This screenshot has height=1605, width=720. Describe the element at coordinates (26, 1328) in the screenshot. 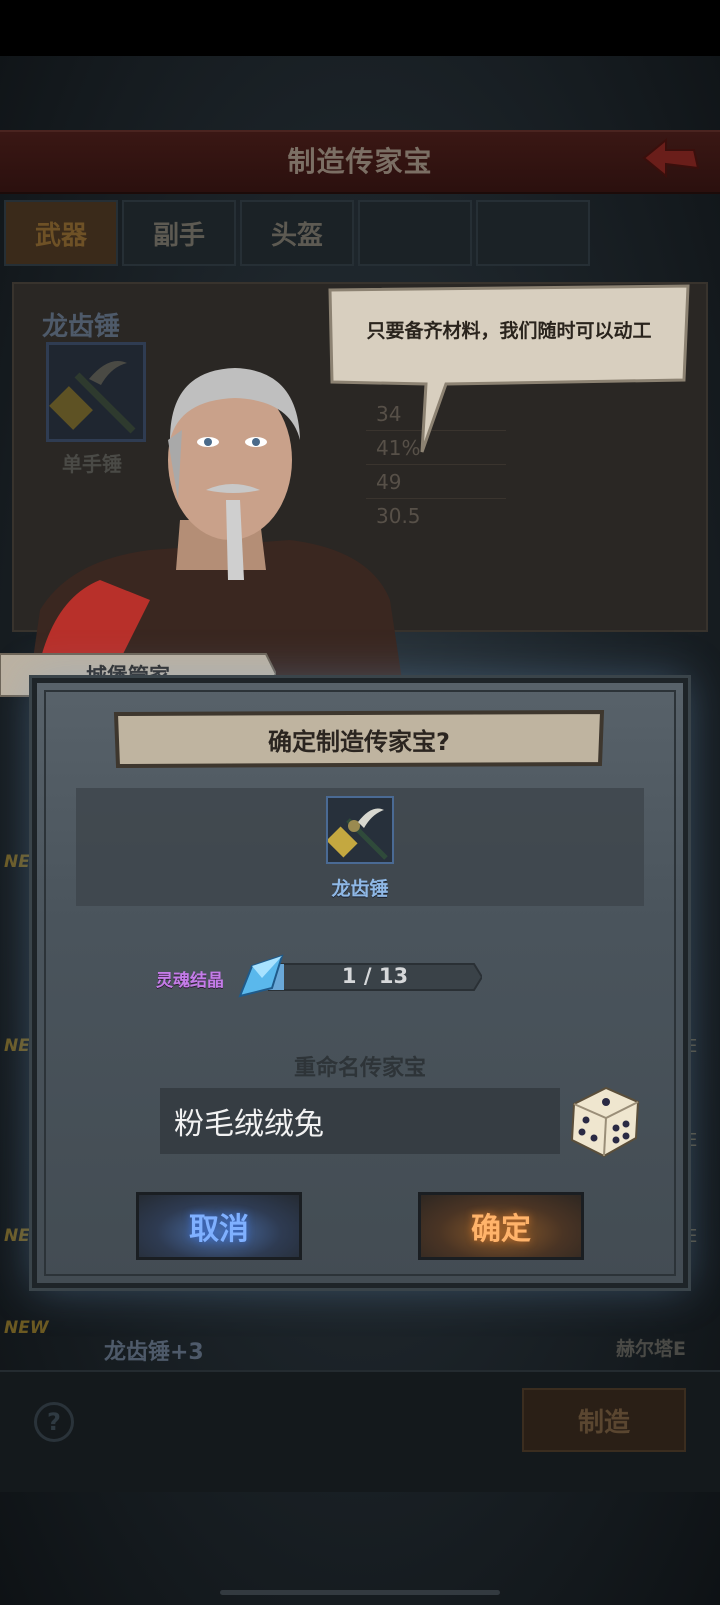

I see `new-tag: NEW` at that location.